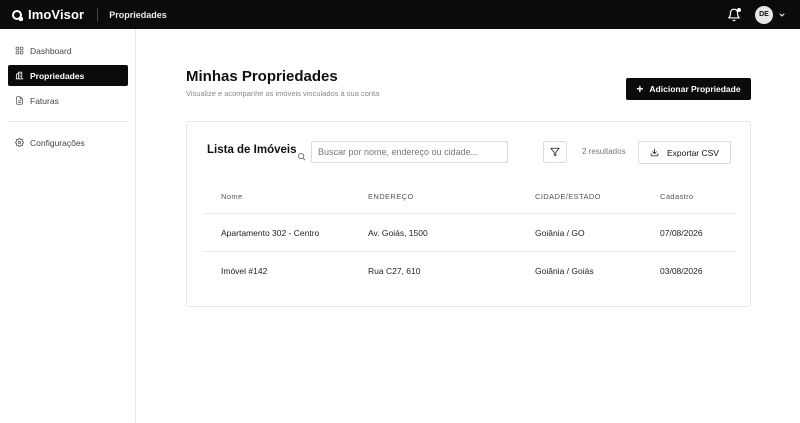 The width and height of the screenshot is (800, 423). I want to click on sidebar-item-faturas: Faturas, so click(68, 100).